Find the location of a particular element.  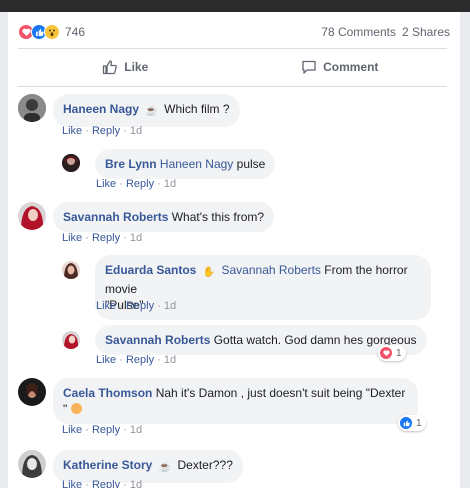

reply-comment: Bre Lynn Haneen Nagy pulse is located at coordinates (169, 164).